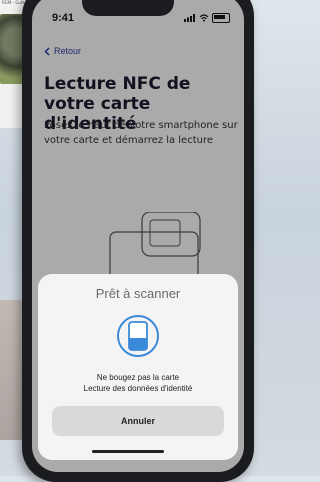 This screenshot has height=482, width=320. I want to click on scan-sheet-title: Prêt à scanner, so click(138, 293).